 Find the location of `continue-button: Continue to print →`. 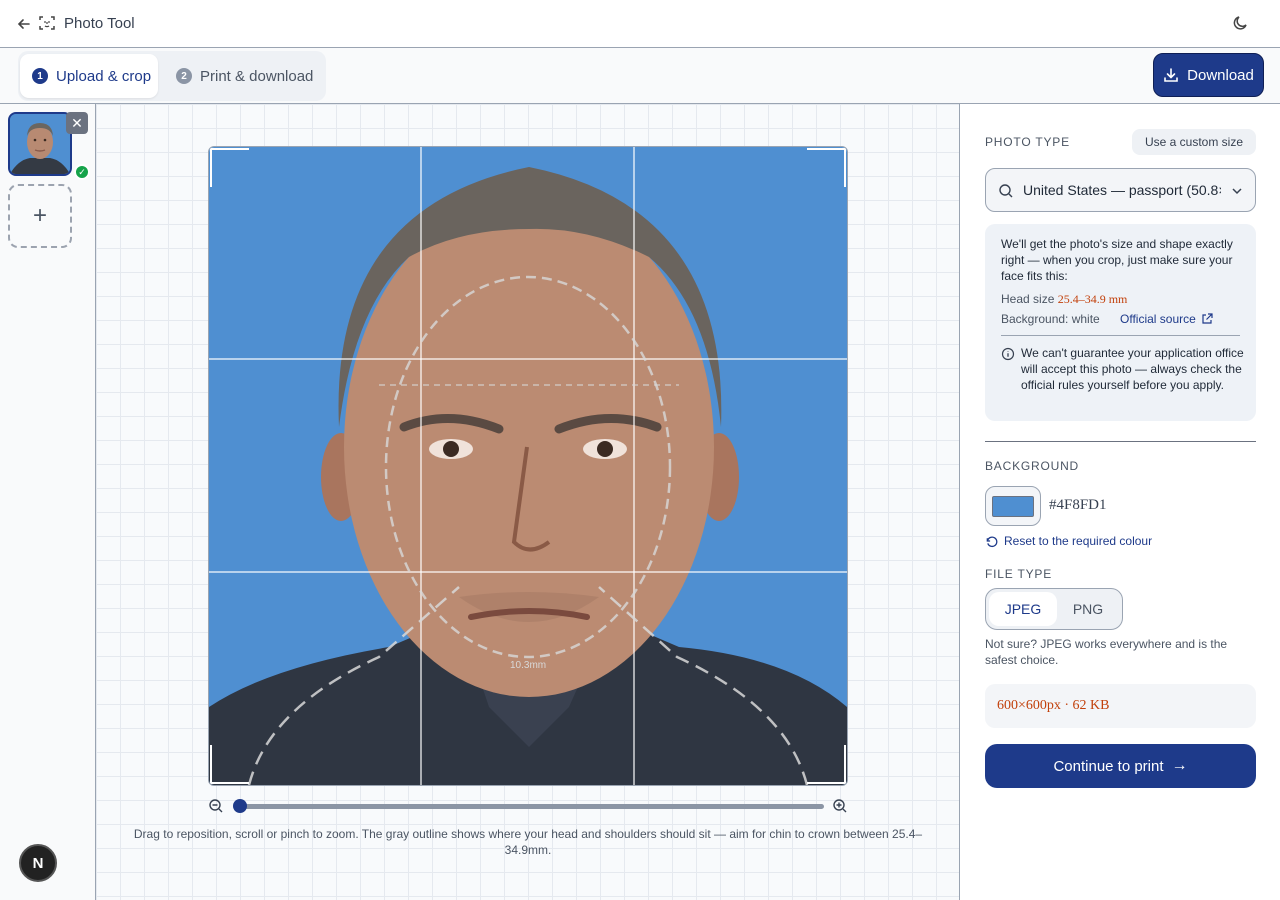

continue-button: Continue to print → is located at coordinates (1120, 766).